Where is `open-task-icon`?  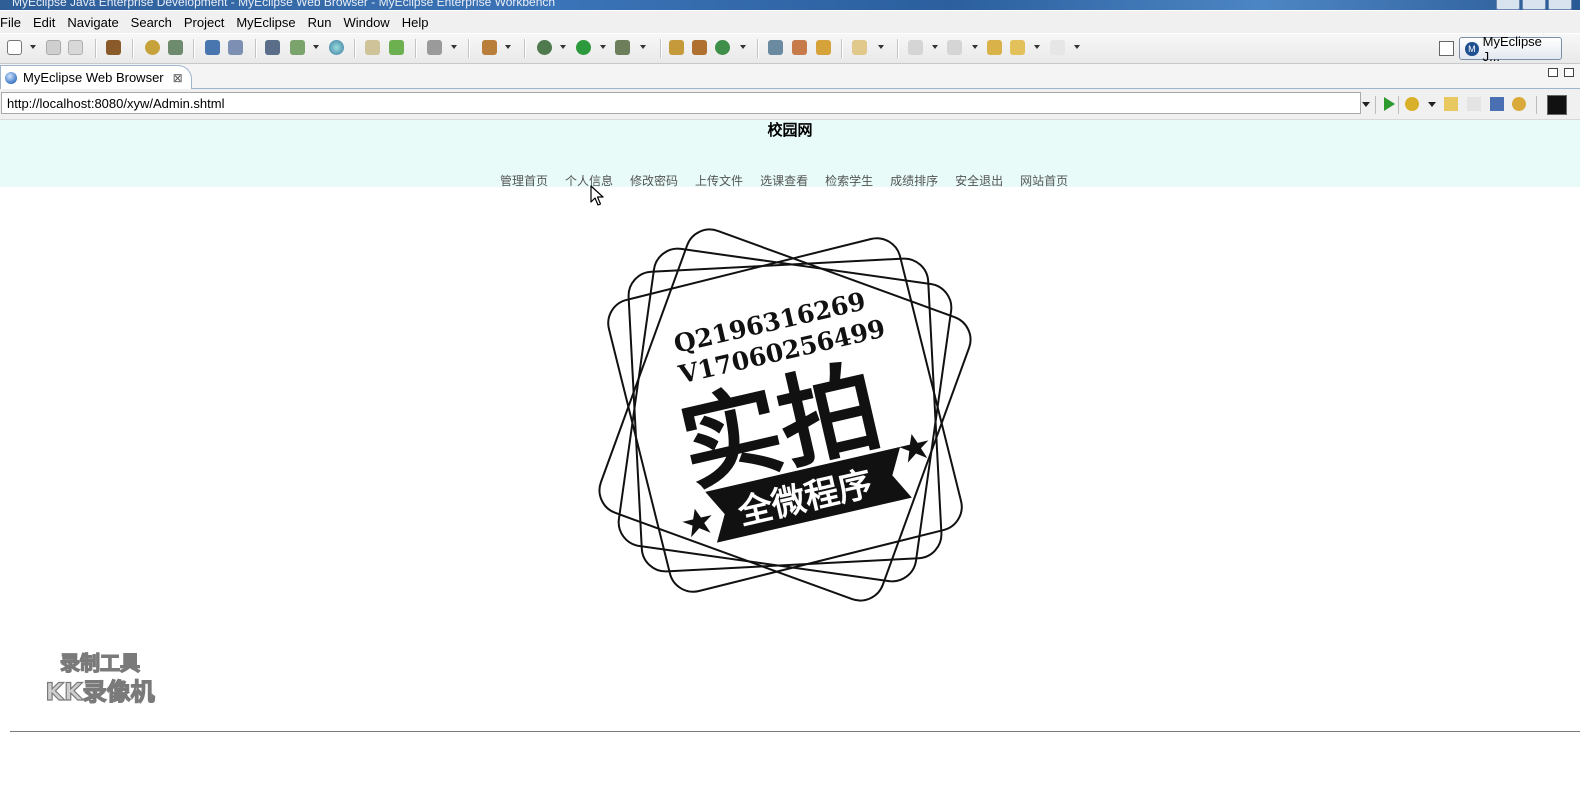
open-task-icon is located at coordinates (799, 47).